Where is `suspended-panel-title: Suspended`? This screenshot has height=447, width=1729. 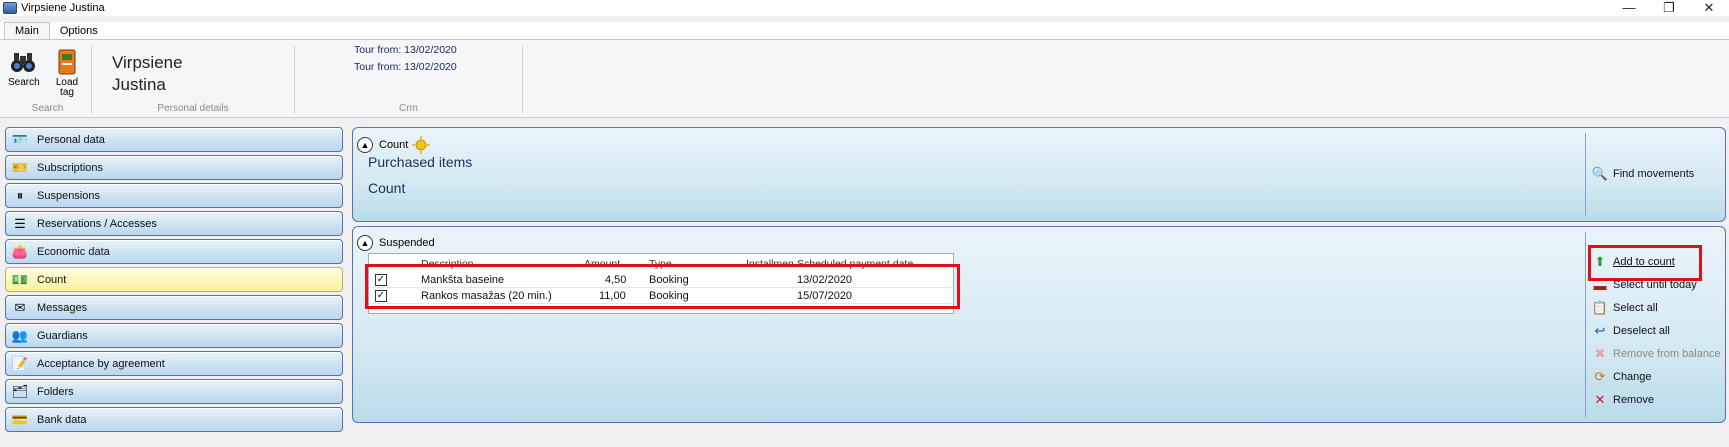
suspended-panel-title: Suspended is located at coordinates (407, 243).